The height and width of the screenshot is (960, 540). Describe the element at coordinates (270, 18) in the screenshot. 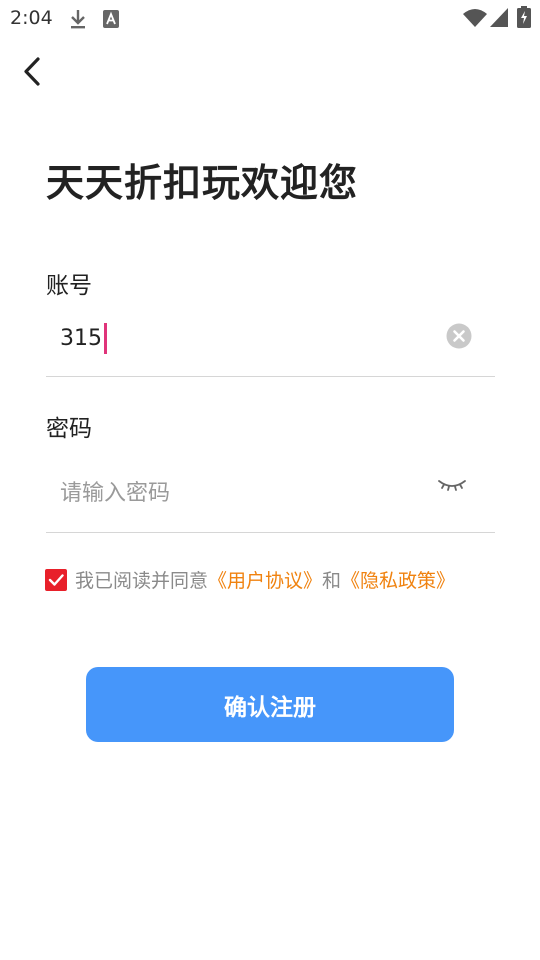

I see `status-bar: 2:04` at that location.